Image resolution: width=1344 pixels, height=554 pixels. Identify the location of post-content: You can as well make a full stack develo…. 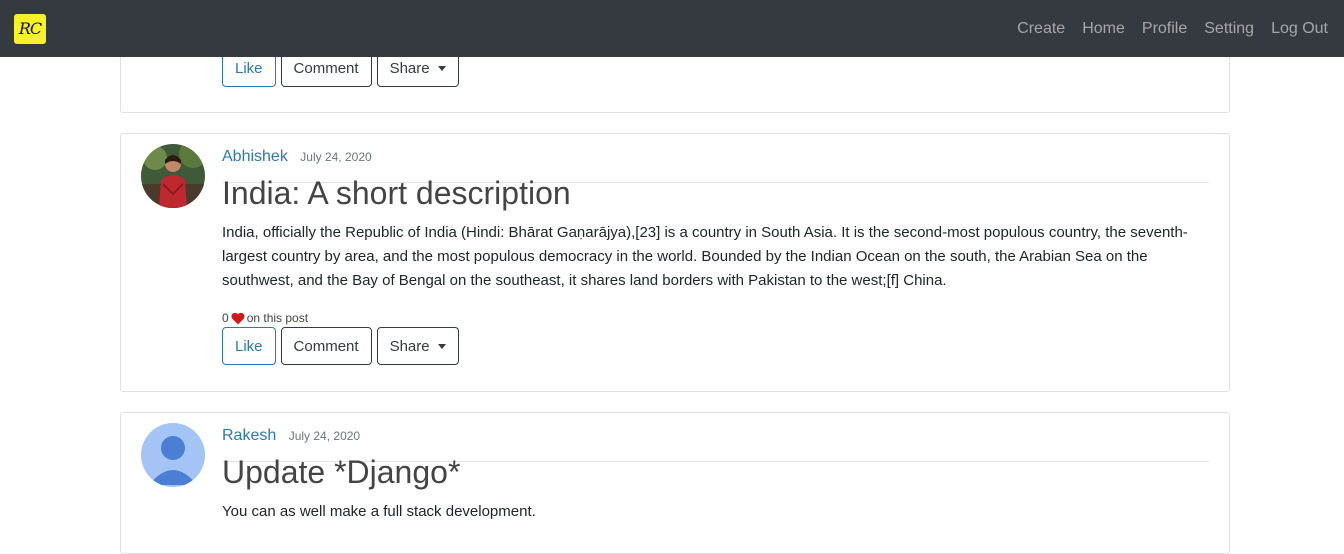
(379, 511).